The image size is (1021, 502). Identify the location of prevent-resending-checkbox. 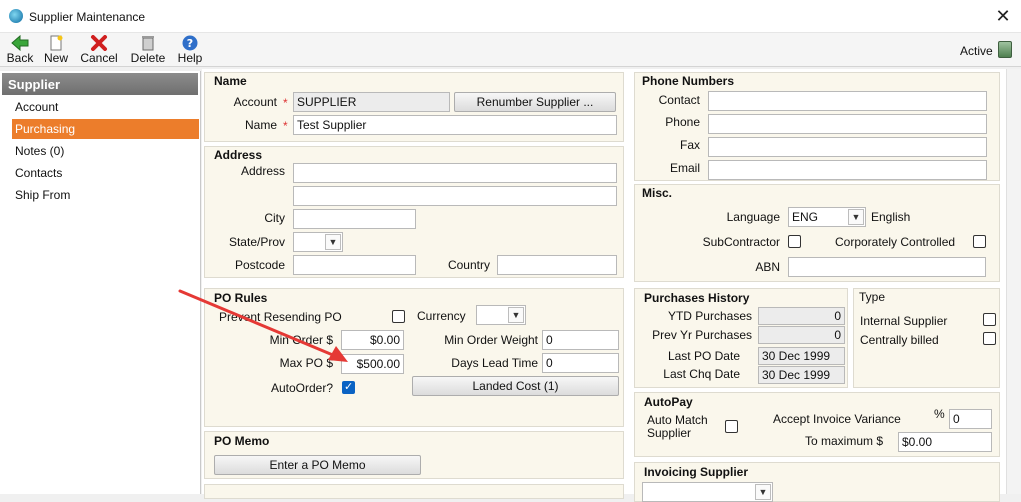
(398, 316).